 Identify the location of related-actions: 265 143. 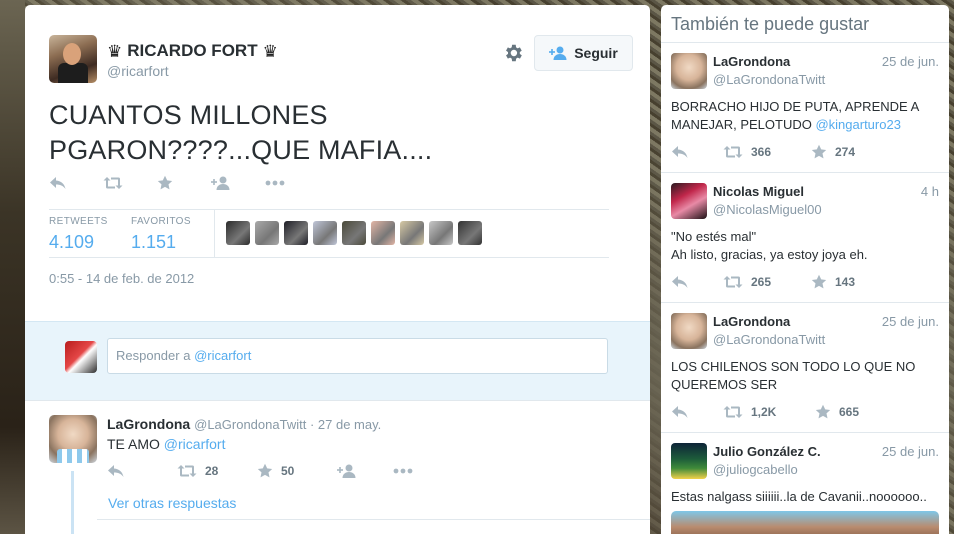
(763, 282).